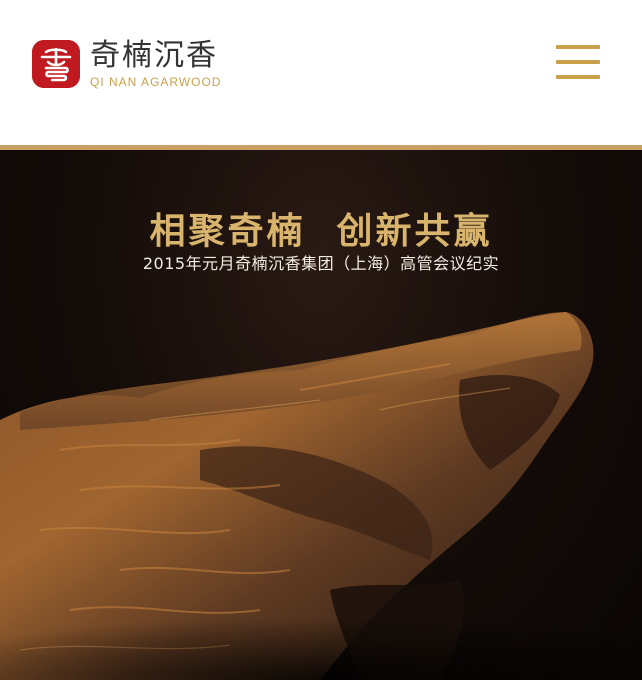 Image resolution: width=642 pixels, height=680 pixels. Describe the element at coordinates (321, 231) in the screenshot. I see `hero-title: 相聚奇楠 创新共赢` at that location.